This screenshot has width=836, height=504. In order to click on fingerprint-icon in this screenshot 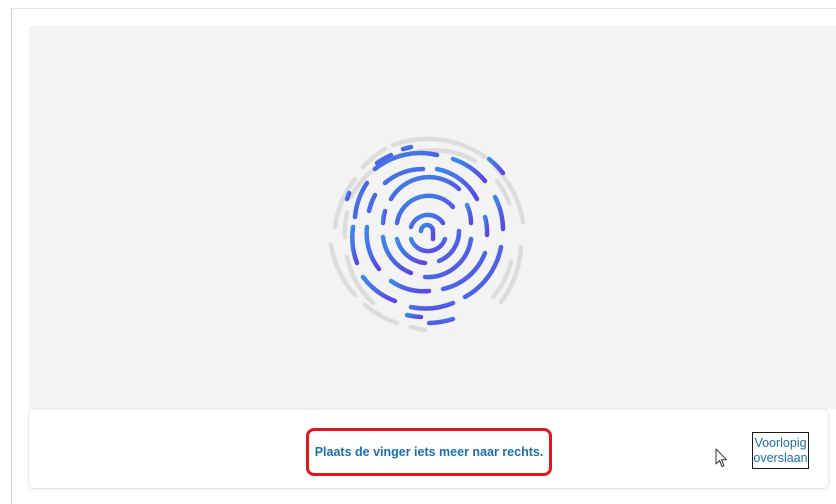, I will do `click(430, 232)`.